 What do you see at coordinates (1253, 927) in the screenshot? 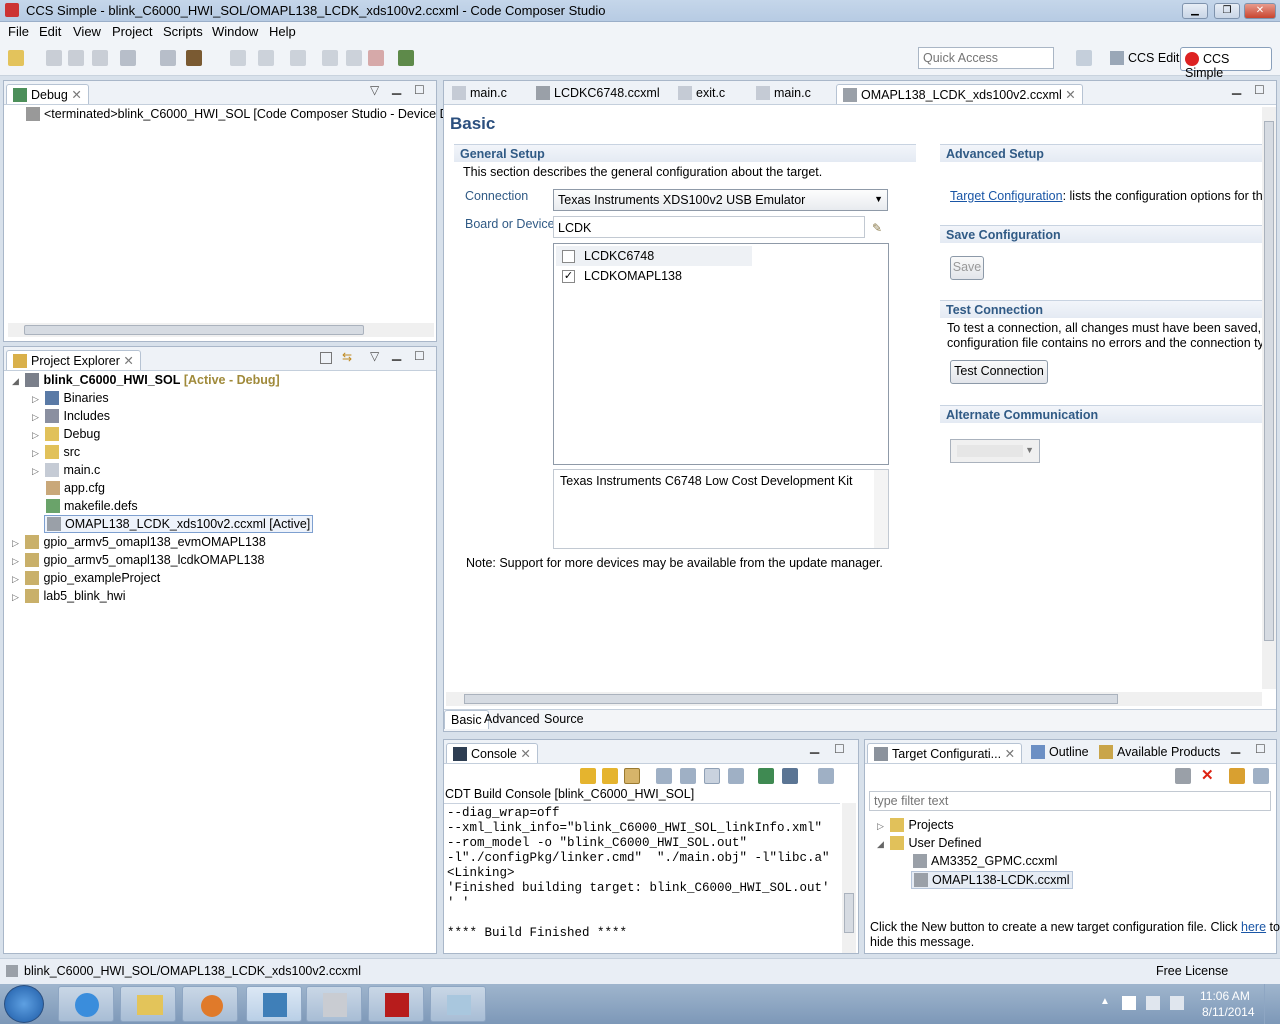
I see `hint-here-link: here` at bounding box center [1253, 927].